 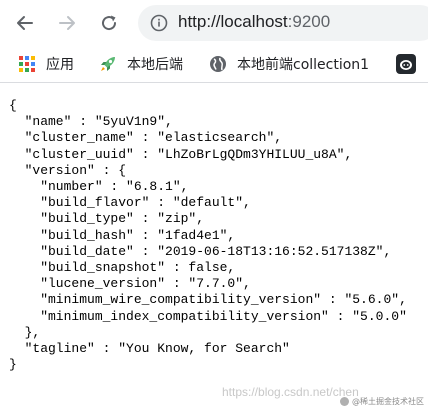 What do you see at coordinates (290, 392) in the screenshot?
I see `watermark-url: https://blog.csdn.net/chen` at bounding box center [290, 392].